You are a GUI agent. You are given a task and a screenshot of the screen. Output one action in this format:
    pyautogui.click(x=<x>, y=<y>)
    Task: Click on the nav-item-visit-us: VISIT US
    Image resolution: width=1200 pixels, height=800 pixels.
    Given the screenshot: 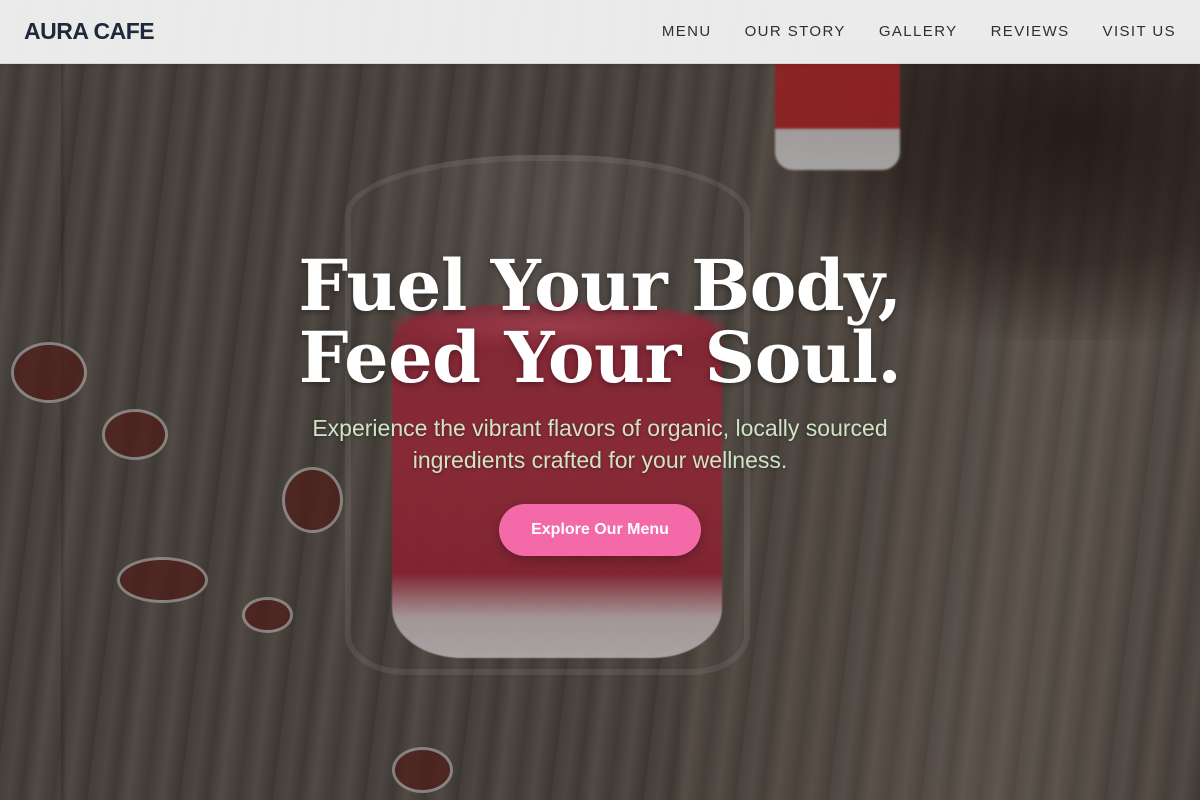 What is the action you would take?
    pyautogui.click(x=1139, y=32)
    